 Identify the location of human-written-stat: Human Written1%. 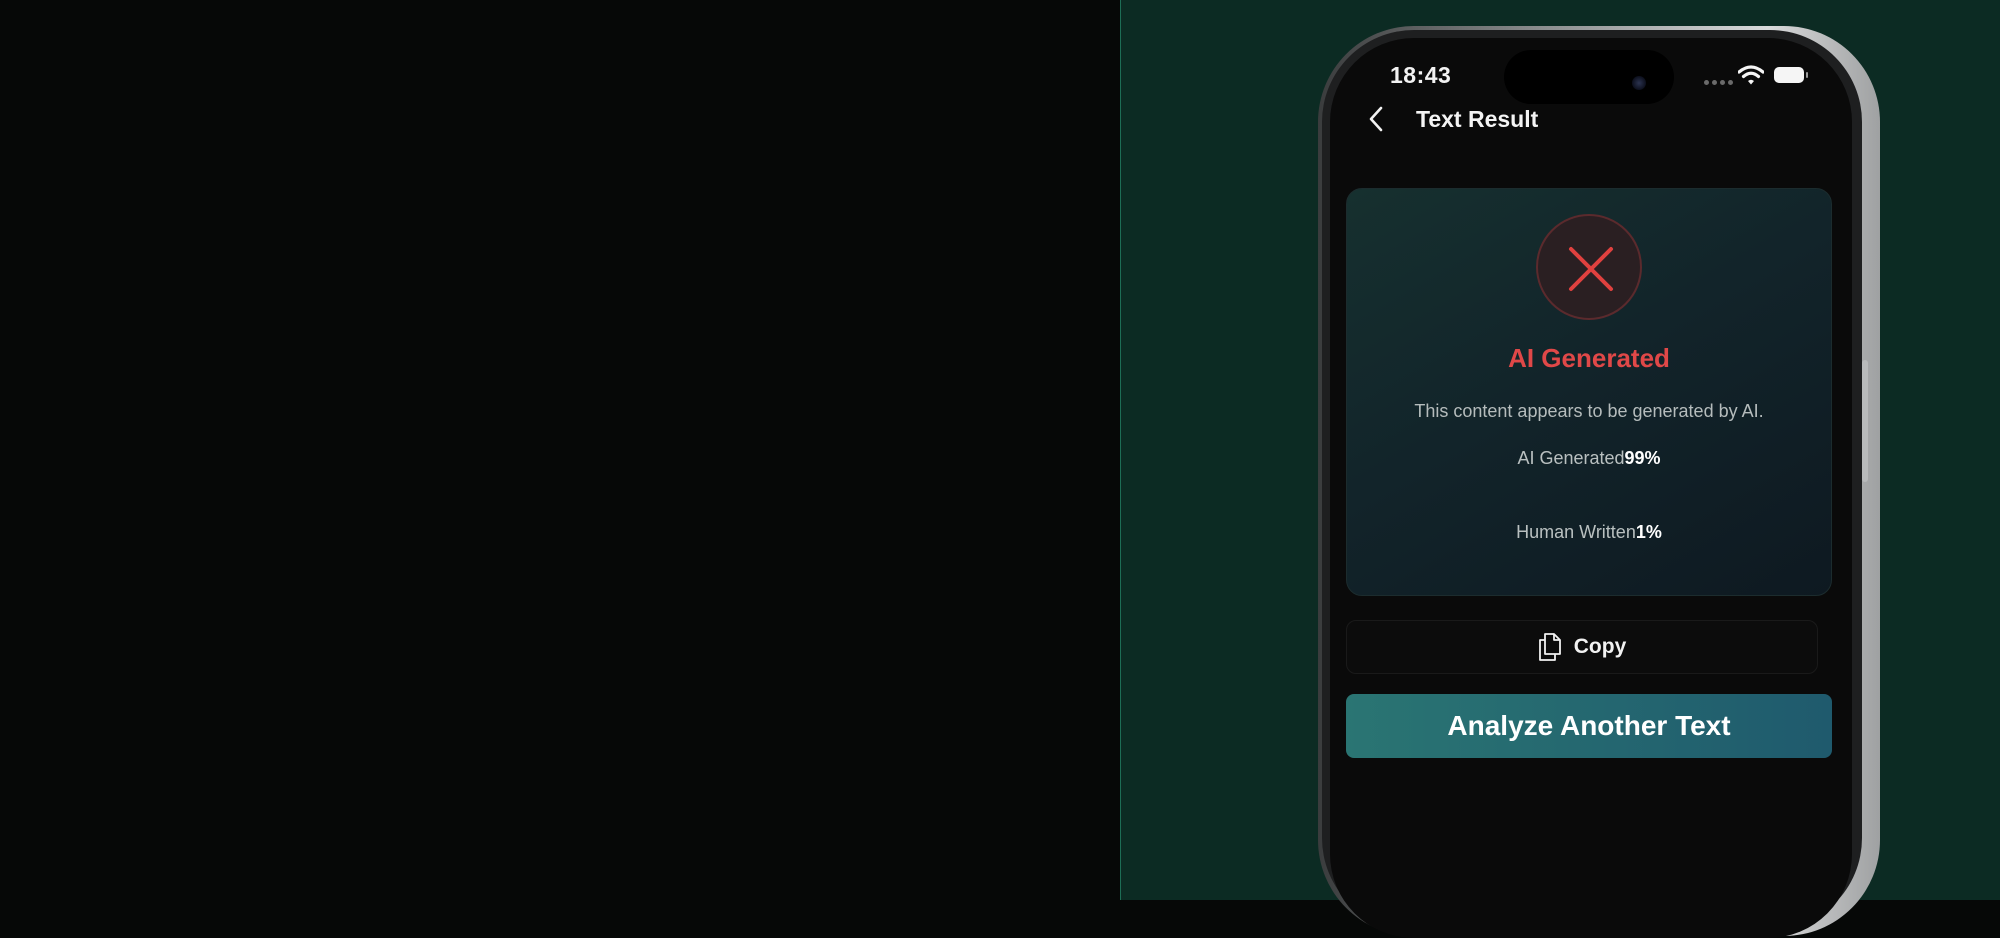
(1589, 532).